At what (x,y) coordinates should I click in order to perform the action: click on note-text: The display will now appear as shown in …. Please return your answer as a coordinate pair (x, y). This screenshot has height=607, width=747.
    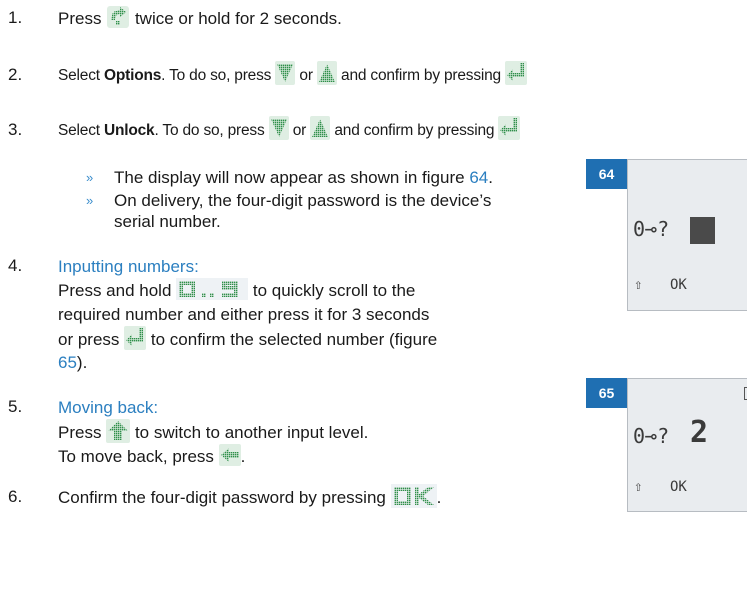
    Looking at the image, I should click on (289, 177).